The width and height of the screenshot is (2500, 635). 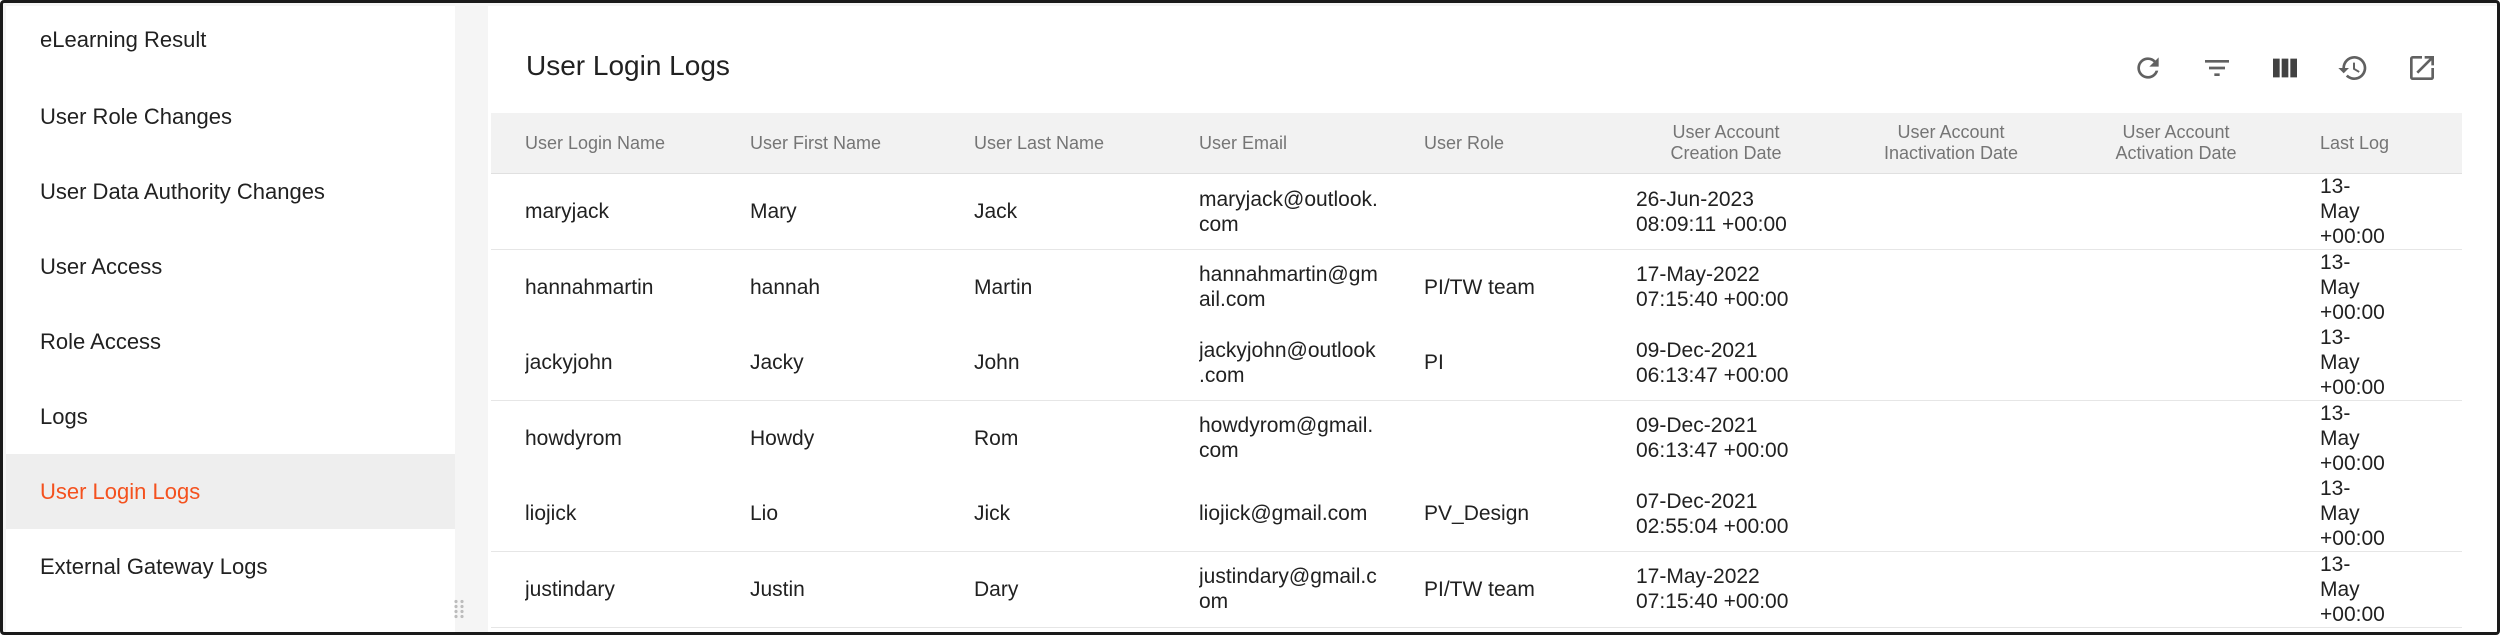 What do you see at coordinates (782, 438) in the screenshot?
I see `table-cell: Howdy` at bounding box center [782, 438].